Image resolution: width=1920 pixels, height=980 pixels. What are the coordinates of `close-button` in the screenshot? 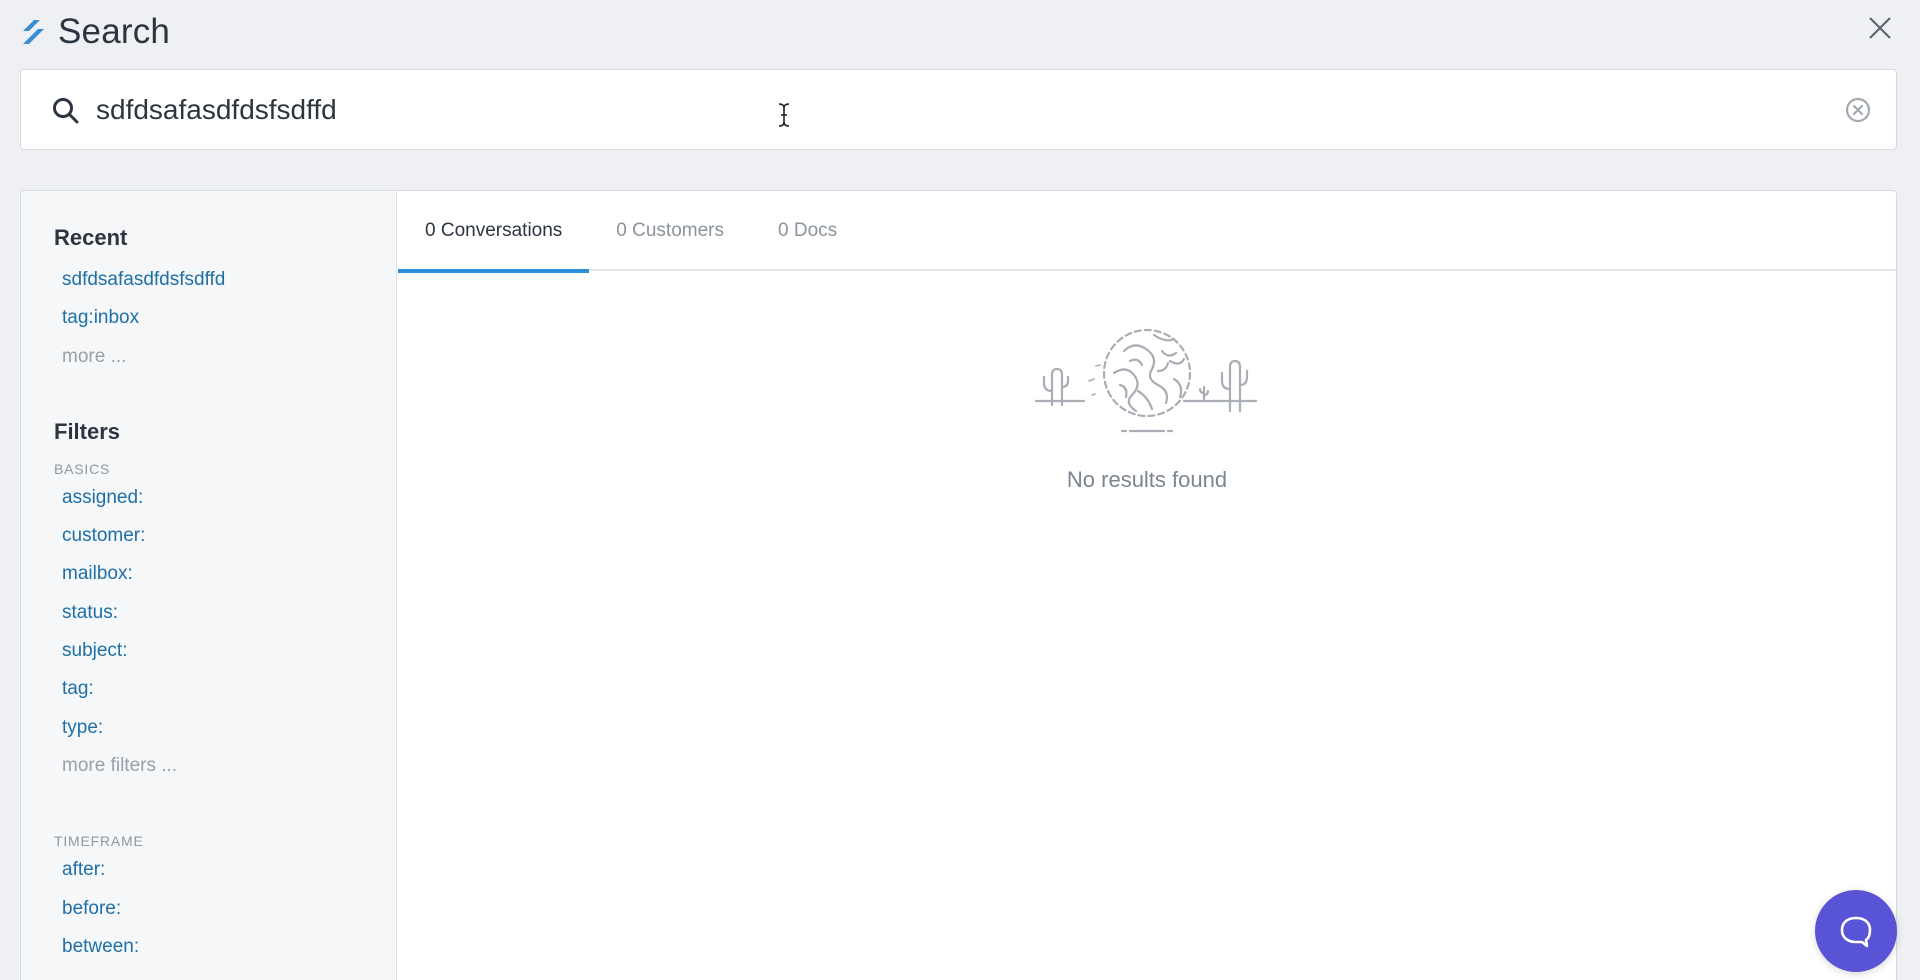 It's located at (1880, 28).